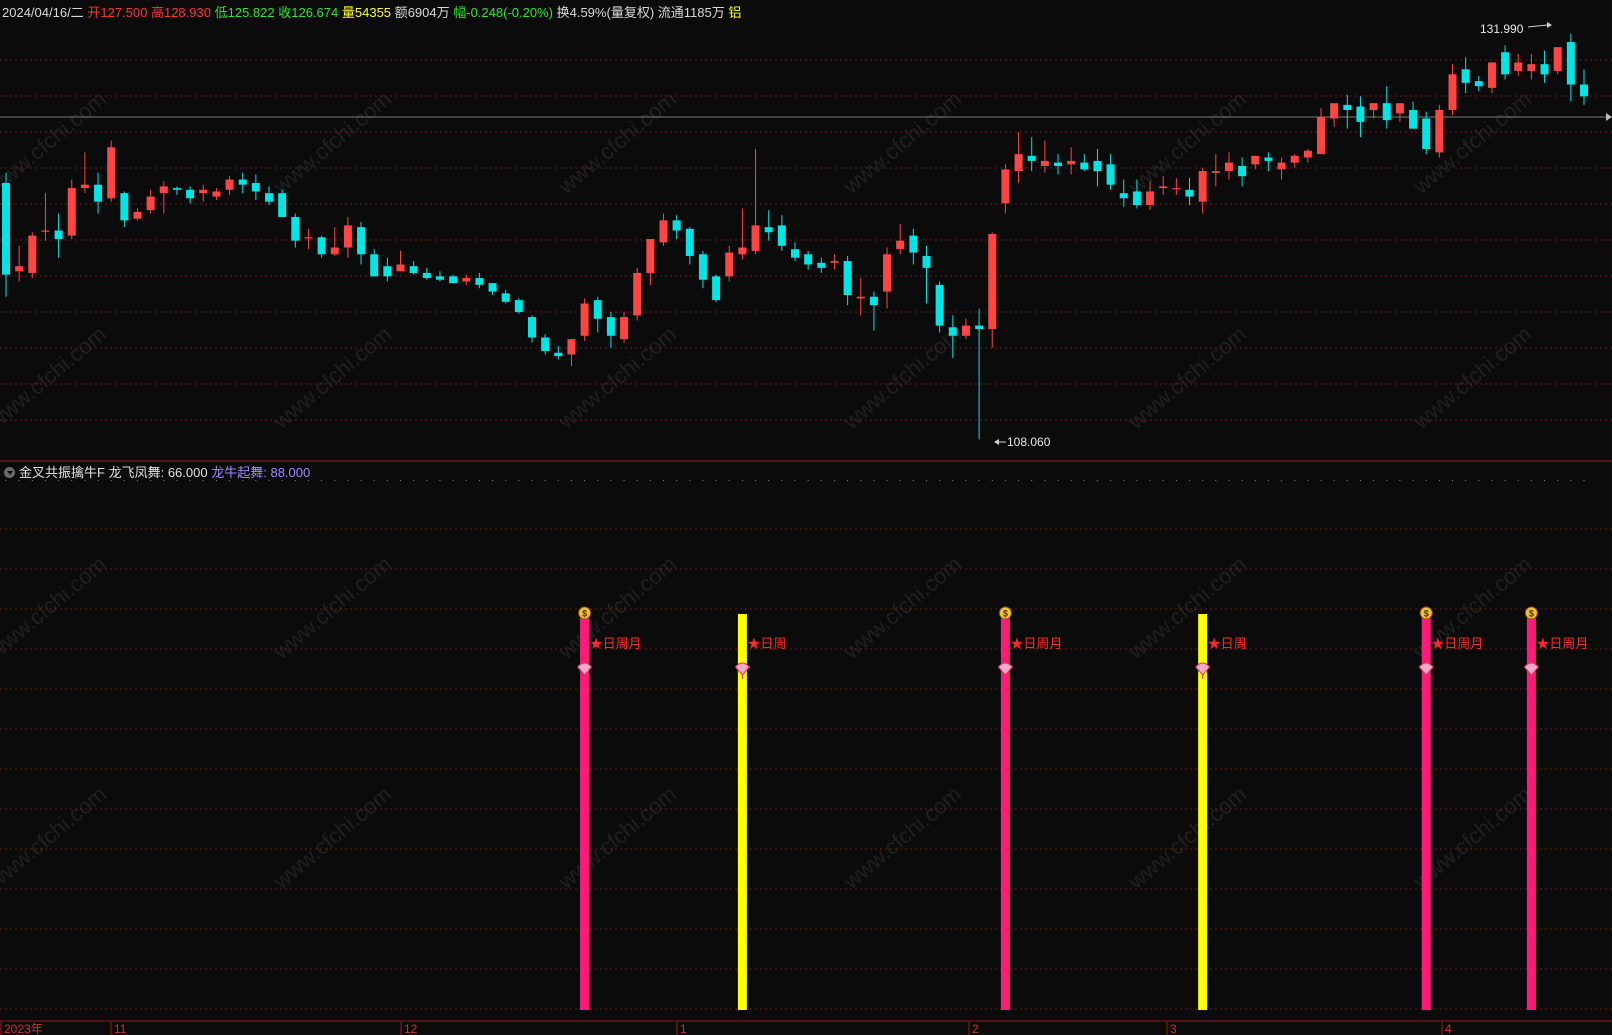 This screenshot has height=1035, width=1612. I want to click on signal-bar: ★日周, so click(760, 812).